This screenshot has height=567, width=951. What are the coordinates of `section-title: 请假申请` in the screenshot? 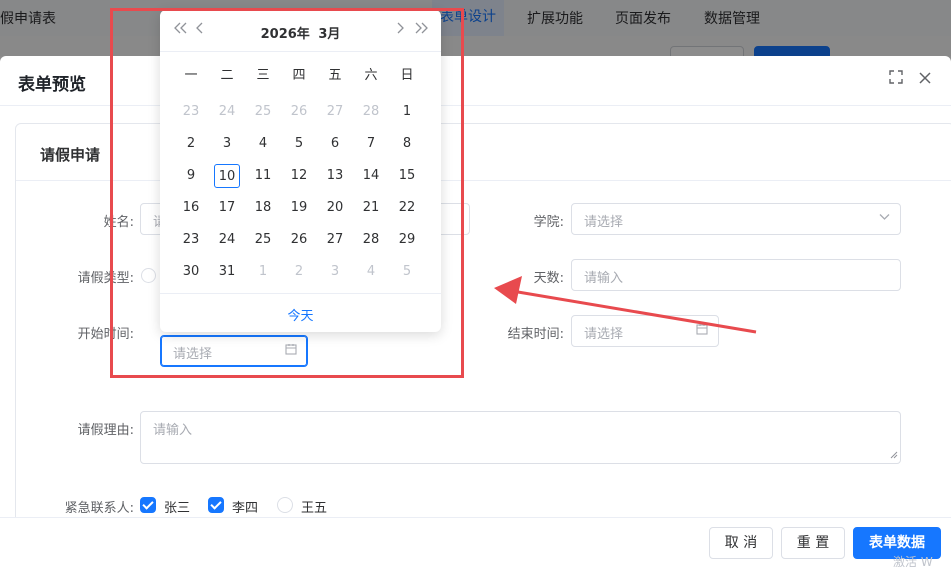 It's located at (70, 155).